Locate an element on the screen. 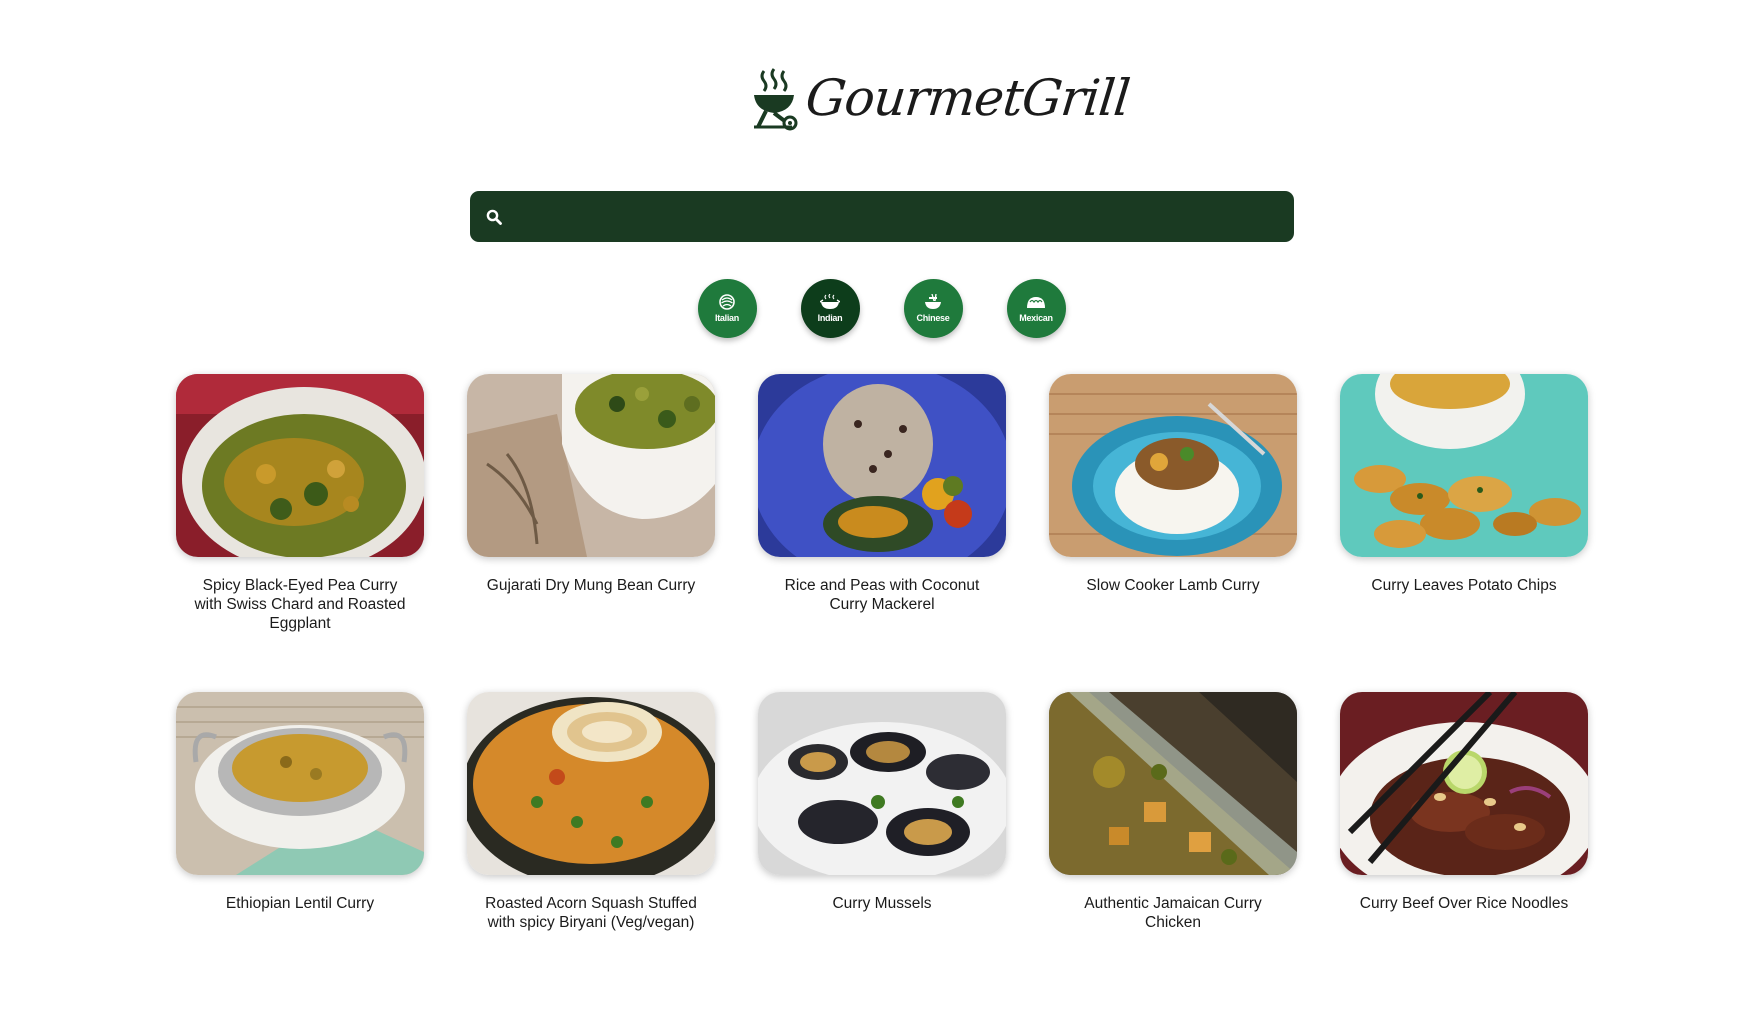 This screenshot has height=1010, width=1755. pasta-icon is located at coordinates (727, 302).